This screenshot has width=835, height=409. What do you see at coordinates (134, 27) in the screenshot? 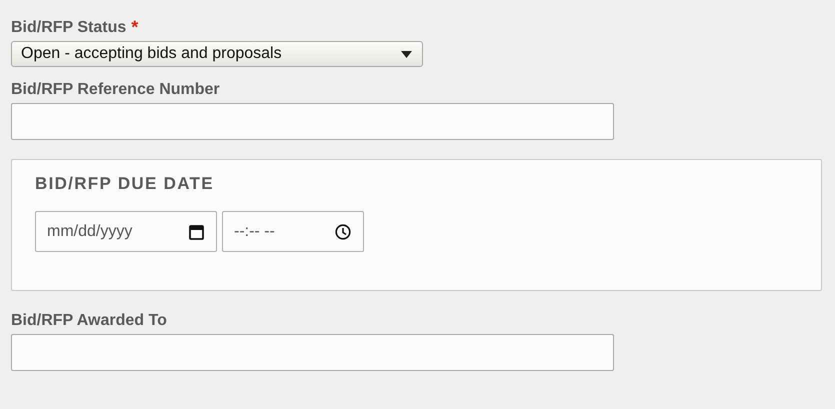
I see `required-asterisk: *` at bounding box center [134, 27].